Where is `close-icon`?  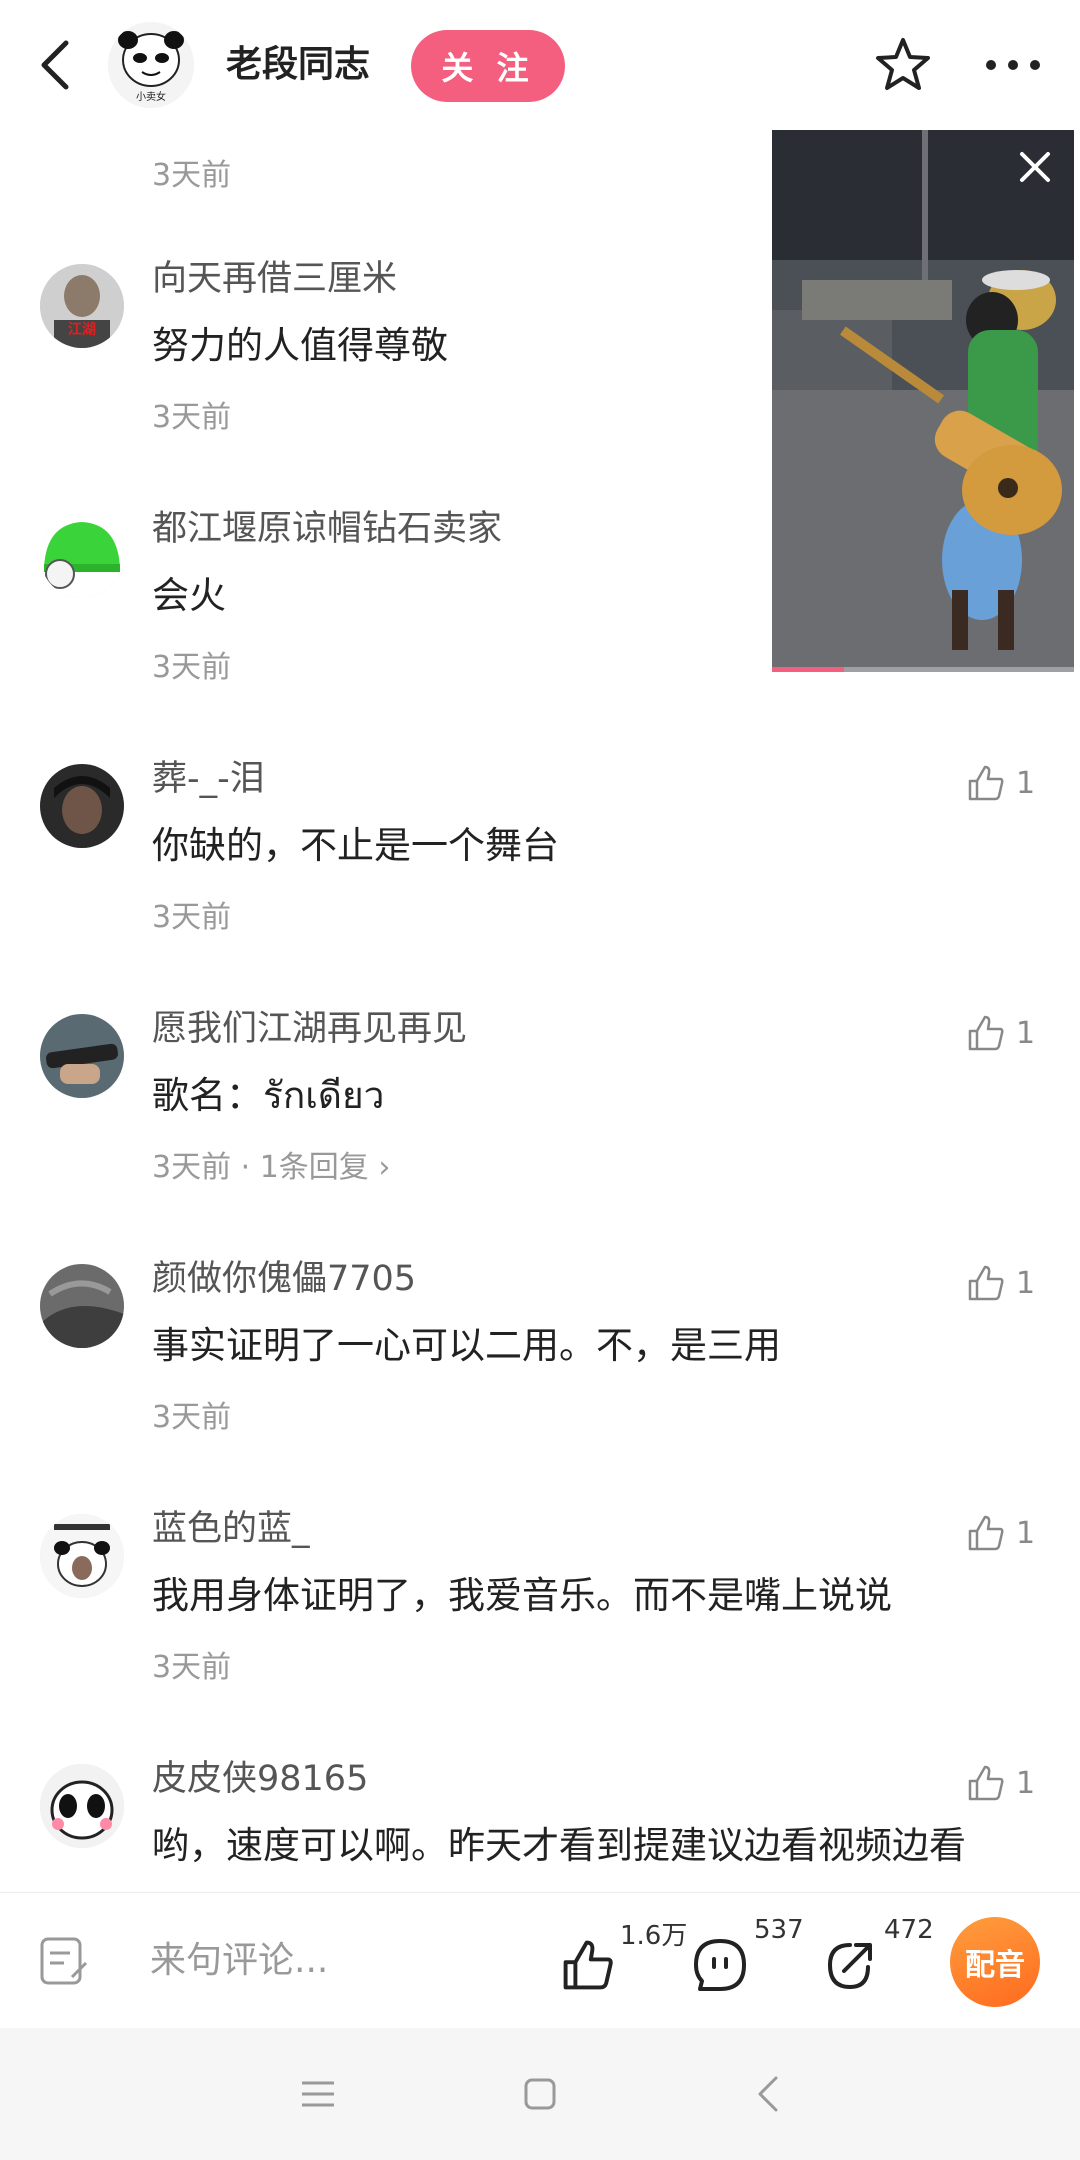 close-icon is located at coordinates (1035, 167).